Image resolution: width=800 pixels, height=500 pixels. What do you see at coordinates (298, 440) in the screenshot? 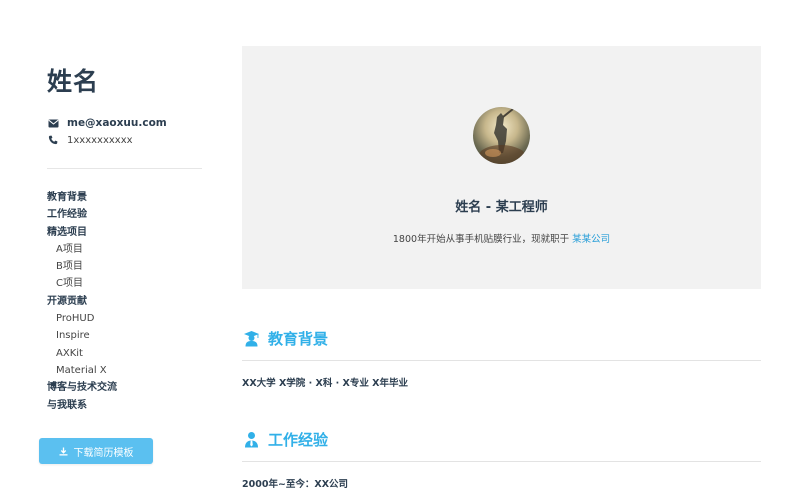
I see `section-title: 工作经验` at bounding box center [298, 440].